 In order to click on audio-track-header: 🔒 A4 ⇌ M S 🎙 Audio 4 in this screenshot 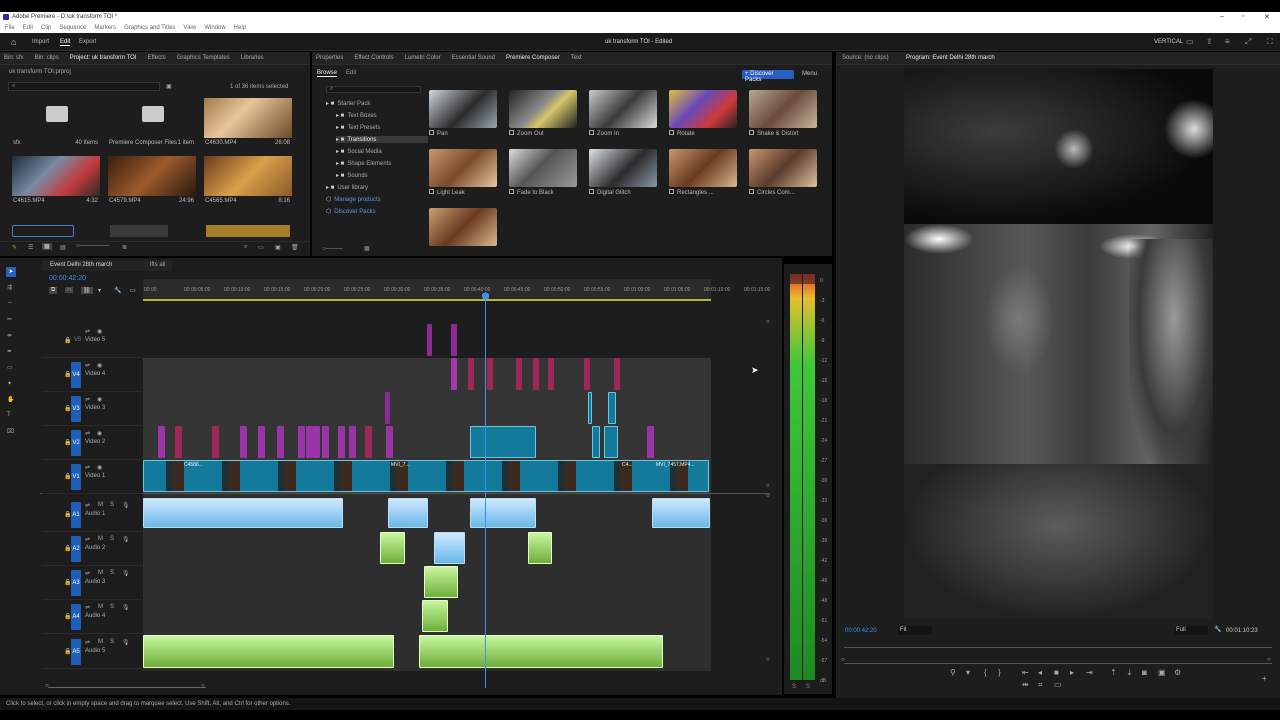, I will do `click(92, 617)`.